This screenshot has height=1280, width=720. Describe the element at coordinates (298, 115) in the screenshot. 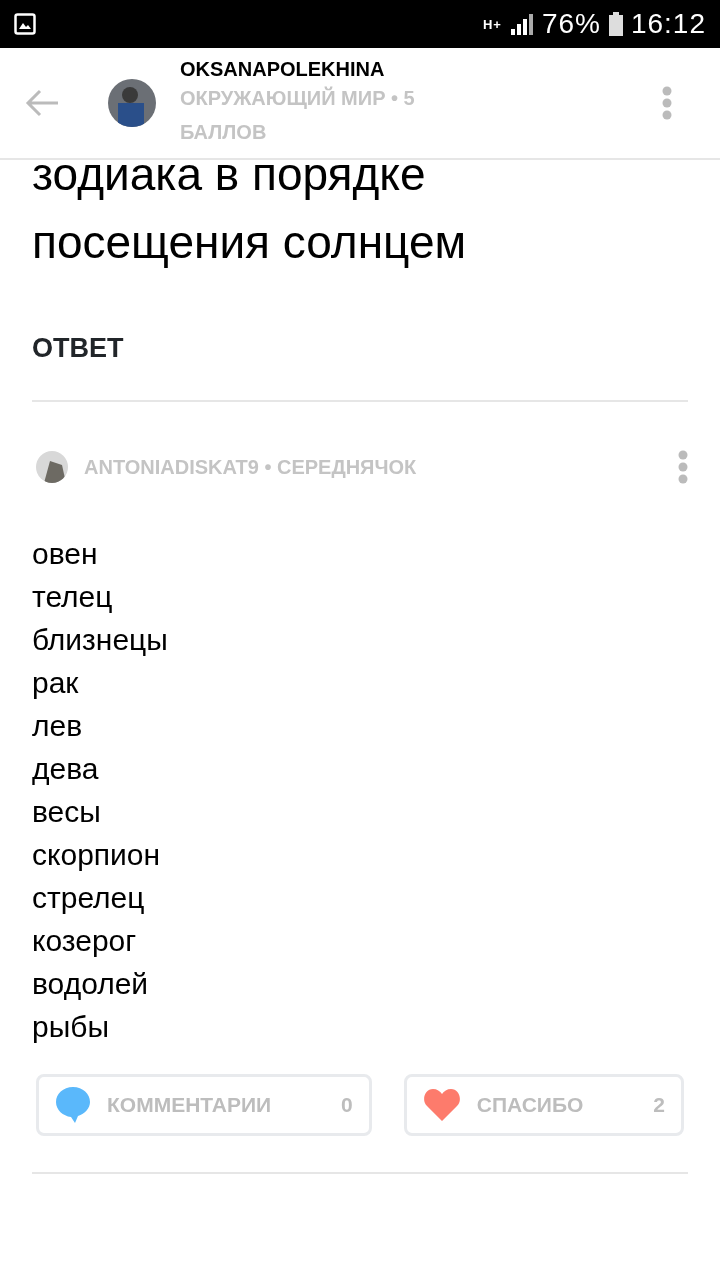

I see `subject-label: ОКРУЖАЮЩИЙ МИР • 5 БАЛЛОВ` at that location.